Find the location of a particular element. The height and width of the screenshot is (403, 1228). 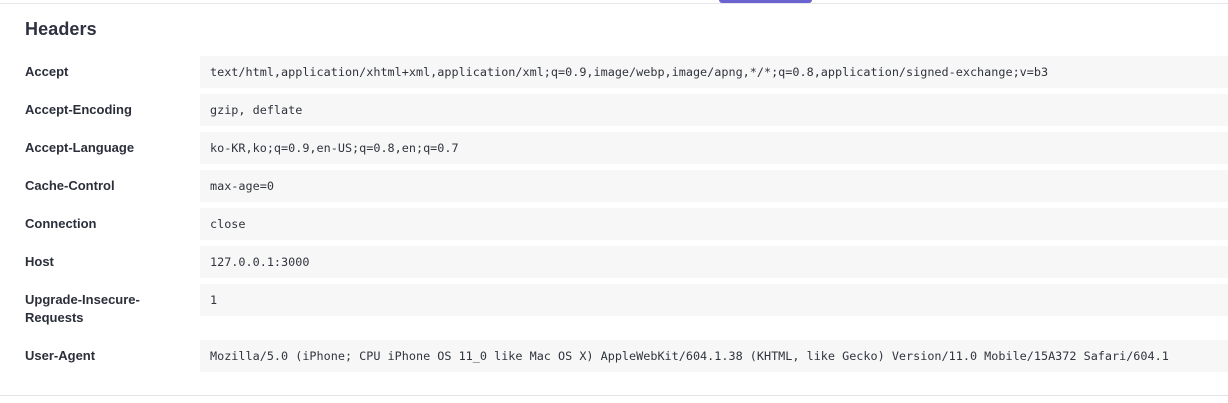

header-name-cache-control: Cache-Control is located at coordinates (70, 185).